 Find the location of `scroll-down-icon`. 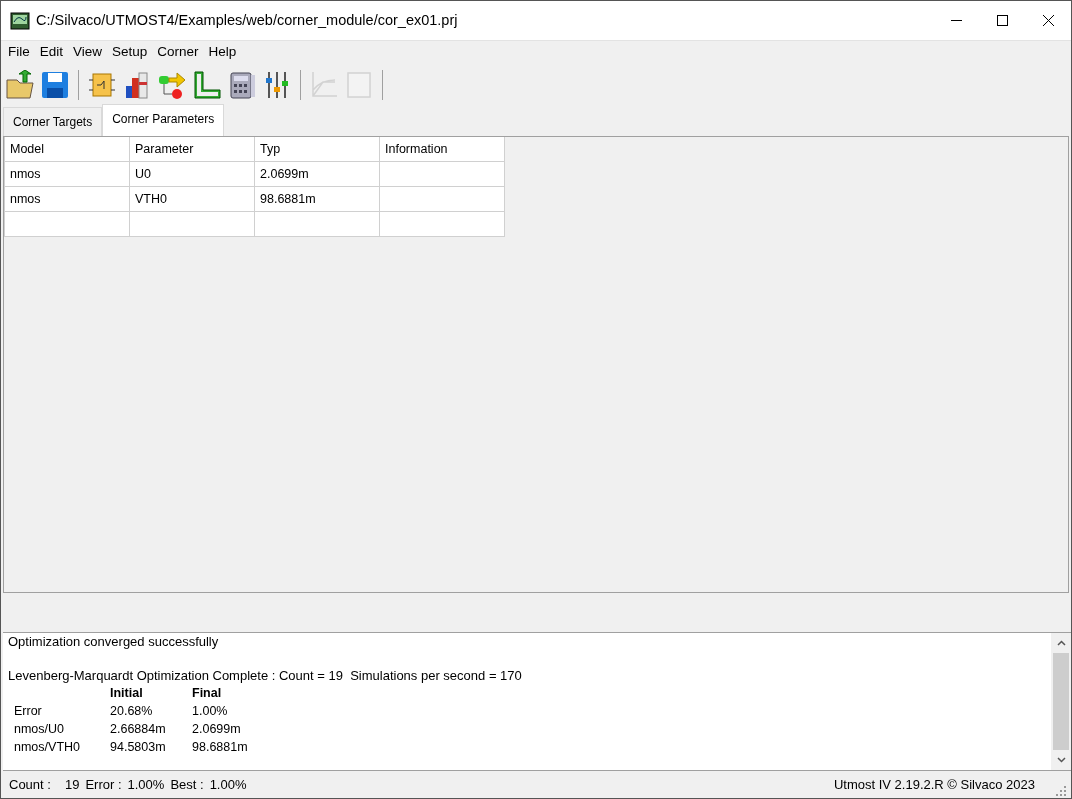

scroll-down-icon is located at coordinates (1061, 760).